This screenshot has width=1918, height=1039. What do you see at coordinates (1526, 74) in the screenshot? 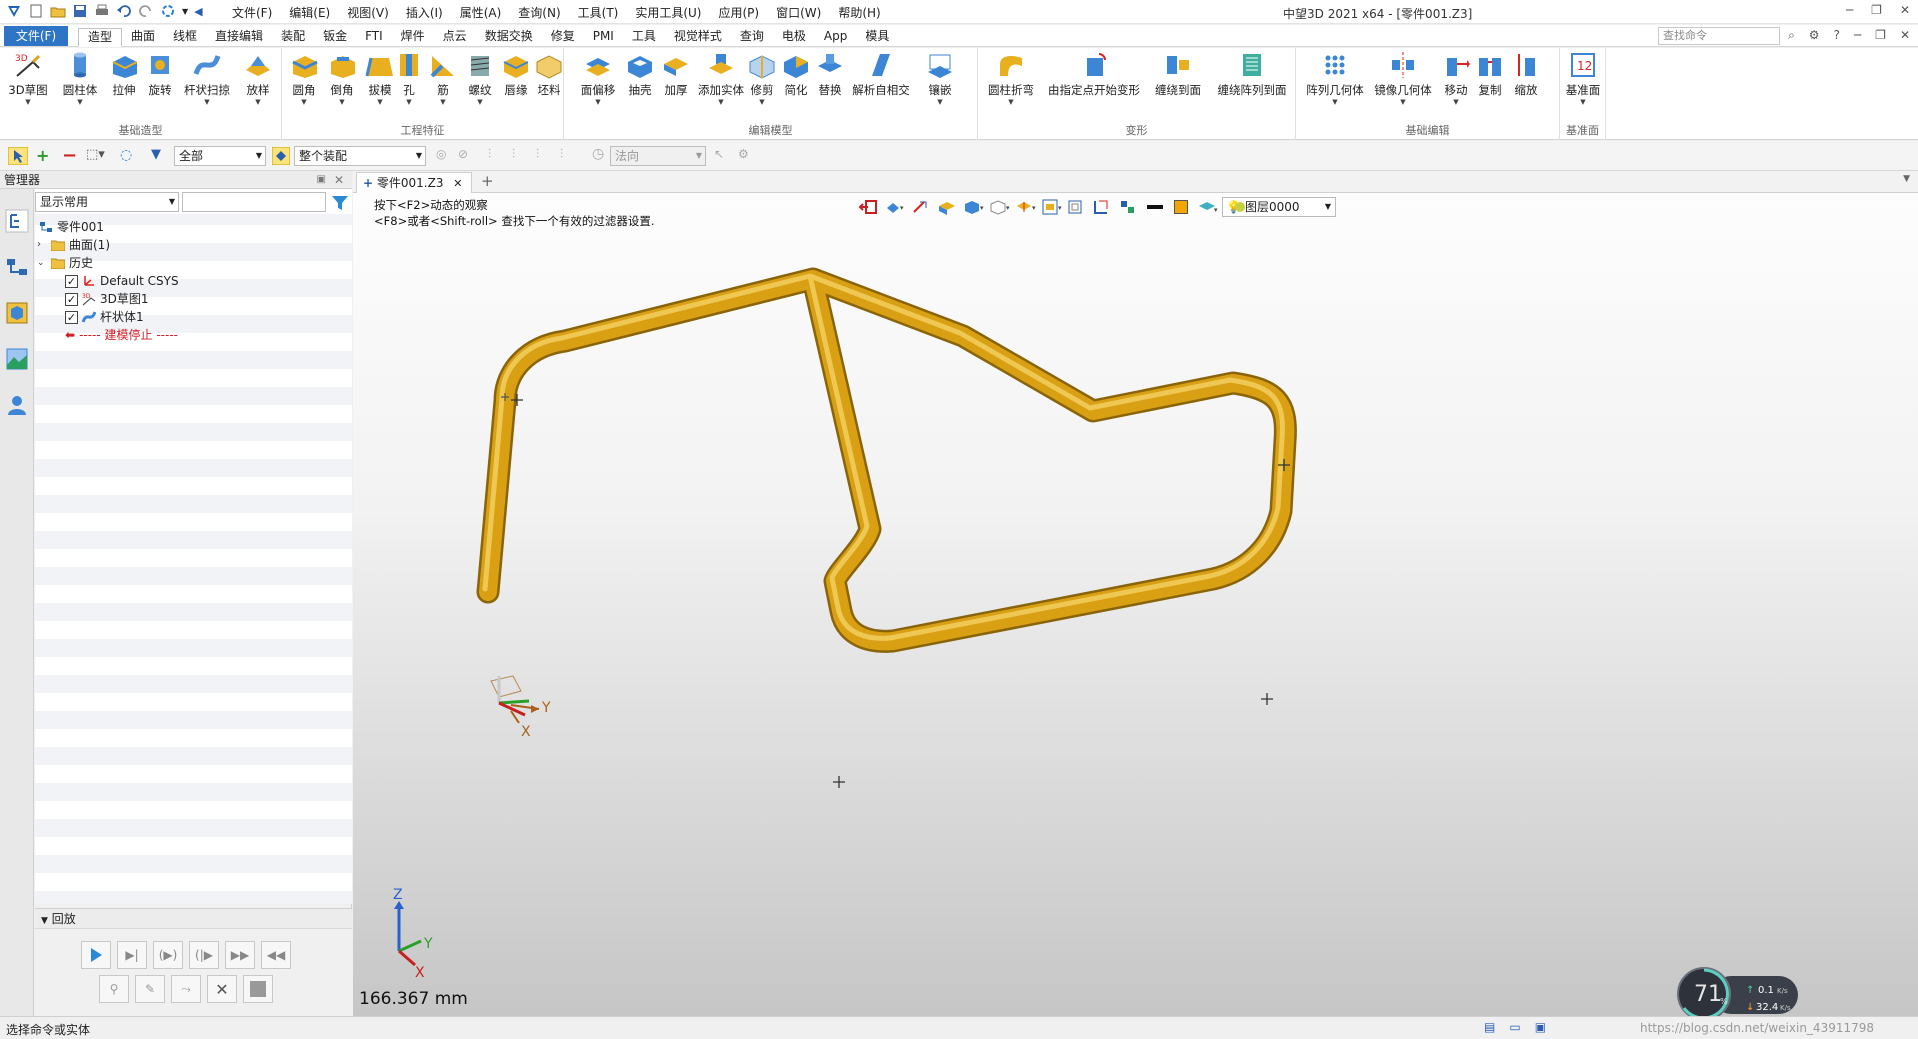
I see `scale-button: 缩放` at bounding box center [1526, 74].